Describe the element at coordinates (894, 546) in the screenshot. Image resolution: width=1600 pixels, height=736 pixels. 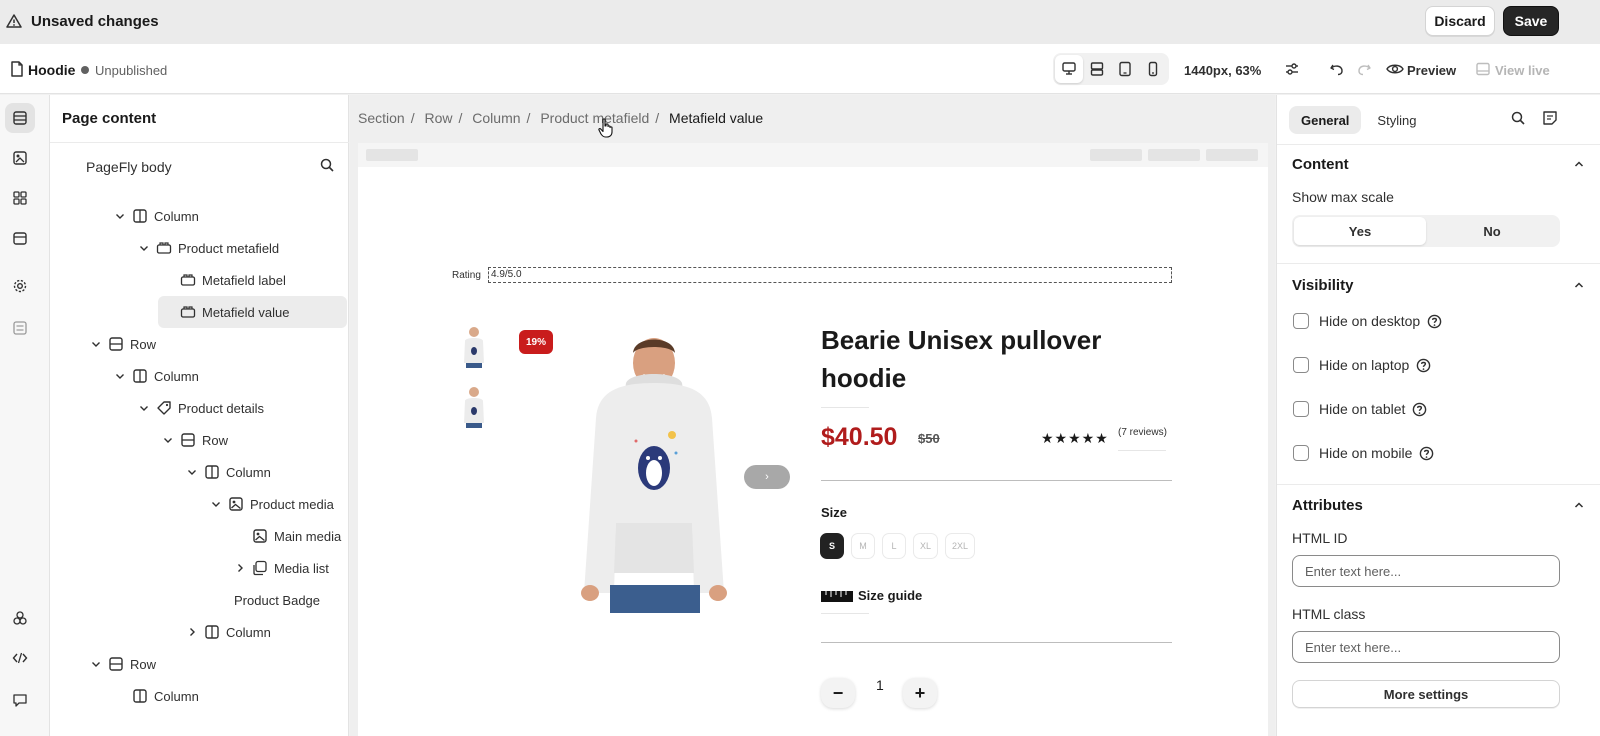
I see `size-option-l: L` at that location.